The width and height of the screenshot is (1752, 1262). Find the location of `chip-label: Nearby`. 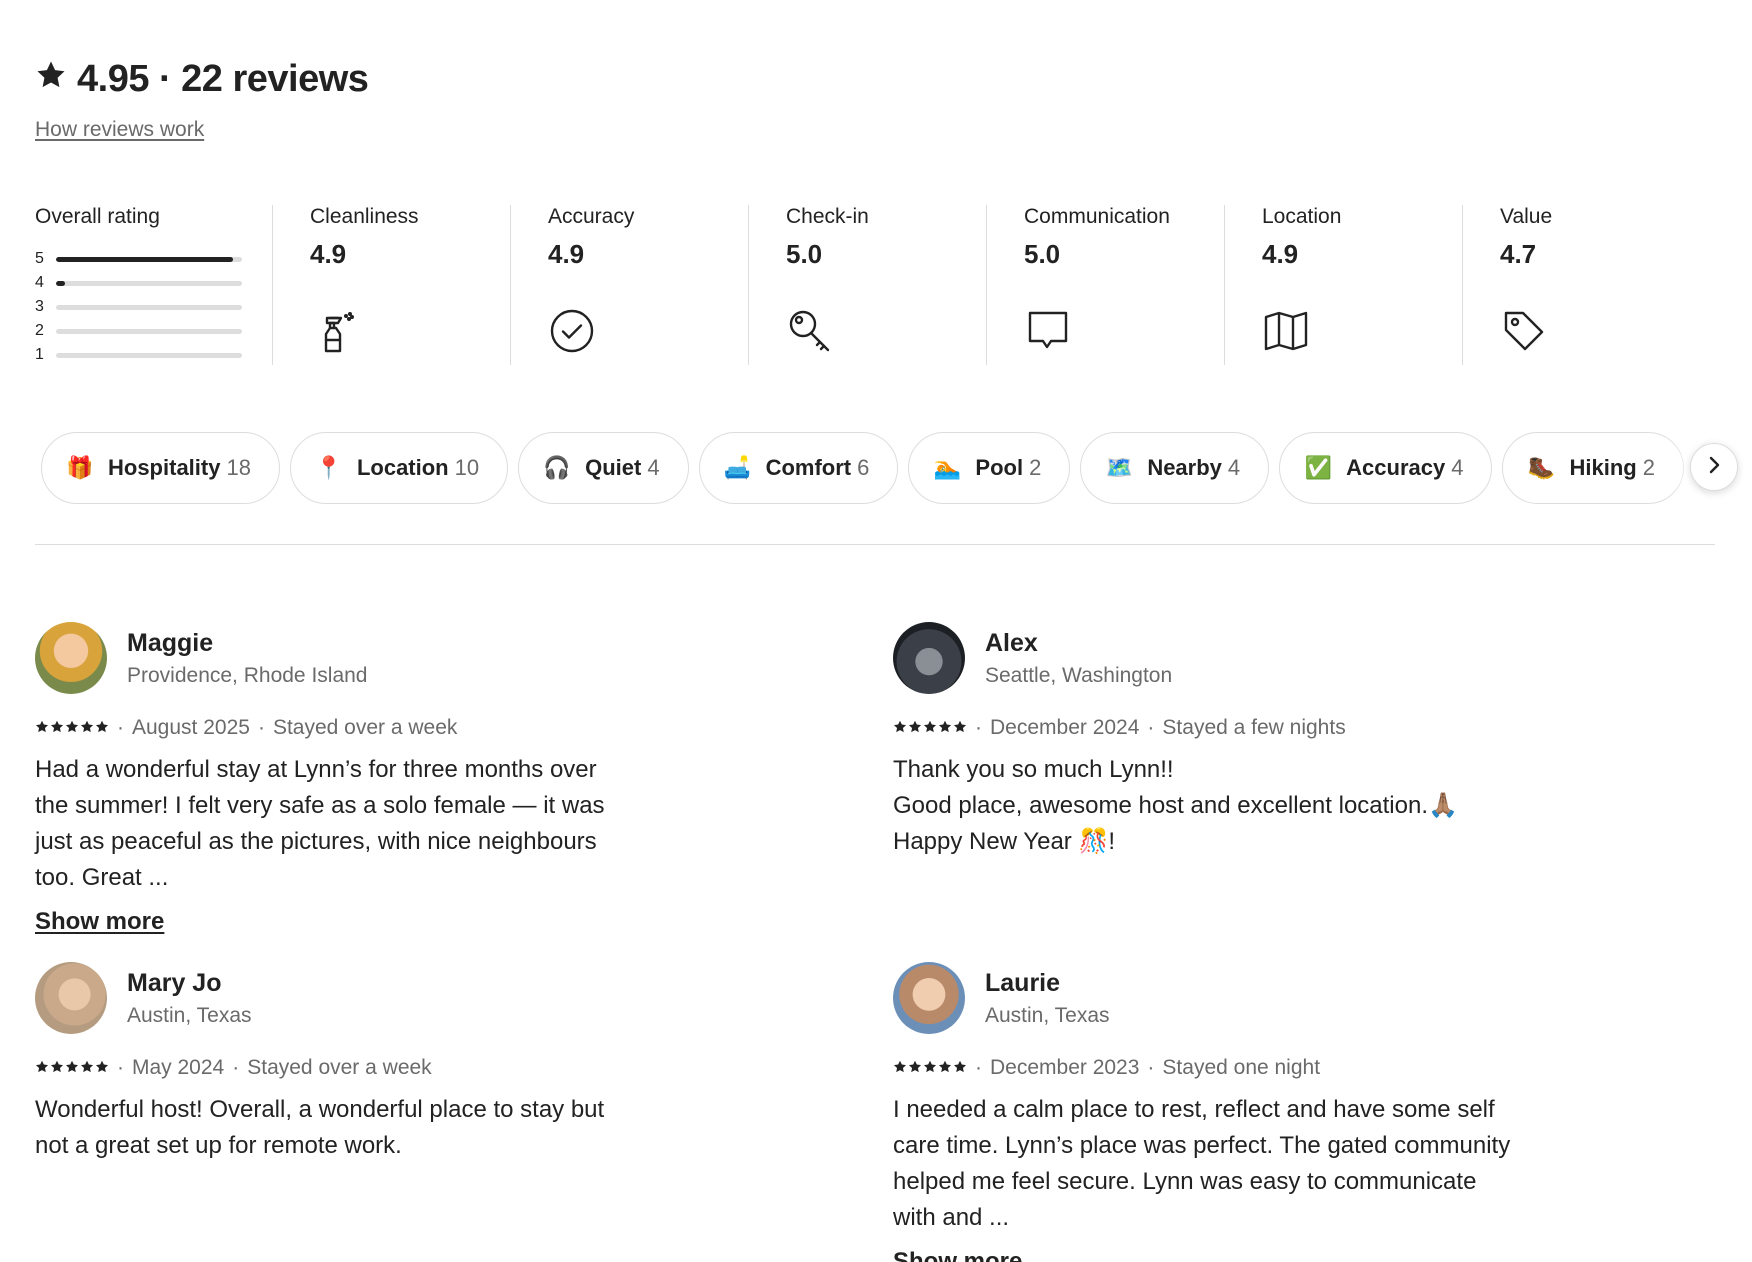

chip-label: Nearby is located at coordinates (1184, 467).